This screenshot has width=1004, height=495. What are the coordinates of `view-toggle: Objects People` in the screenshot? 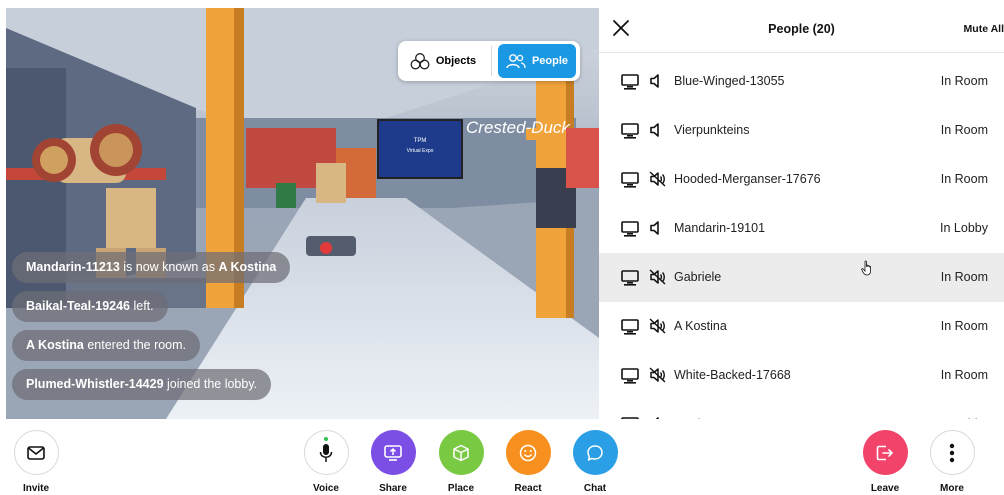 It's located at (489, 61).